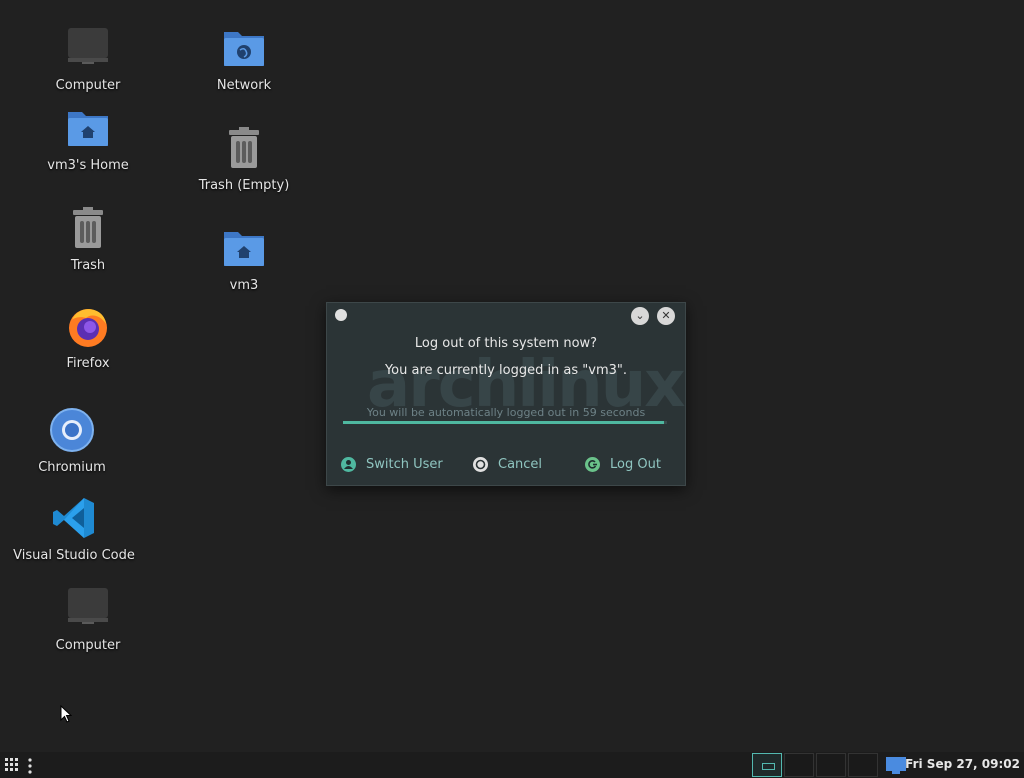 This screenshot has height=778, width=1024. I want to click on desktop-icon-network: Network, so click(244, 58).